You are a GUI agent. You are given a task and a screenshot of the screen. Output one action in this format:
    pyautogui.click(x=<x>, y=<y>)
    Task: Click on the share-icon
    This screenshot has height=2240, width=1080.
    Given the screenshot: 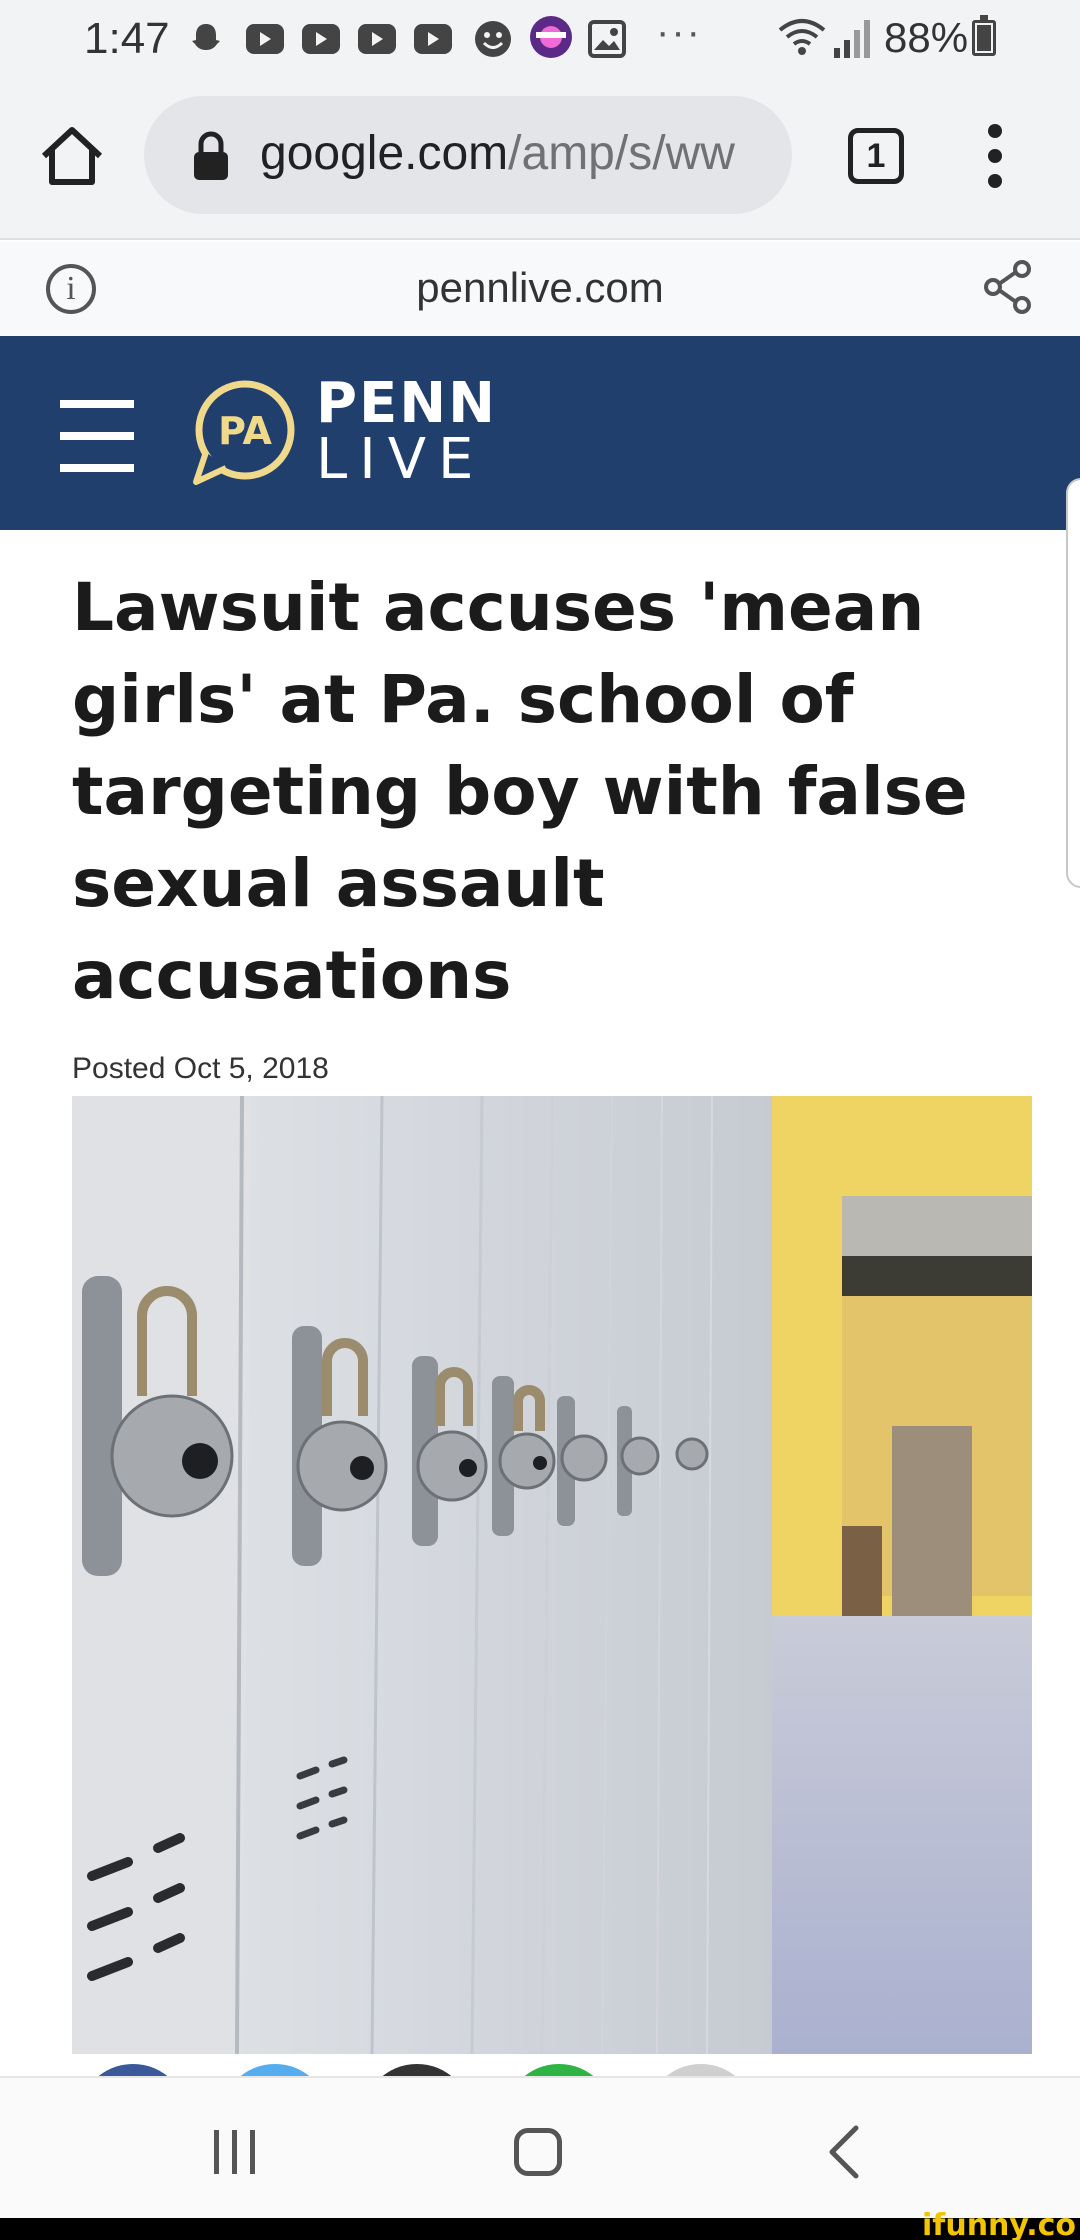 What is the action you would take?
    pyautogui.click(x=1008, y=287)
    